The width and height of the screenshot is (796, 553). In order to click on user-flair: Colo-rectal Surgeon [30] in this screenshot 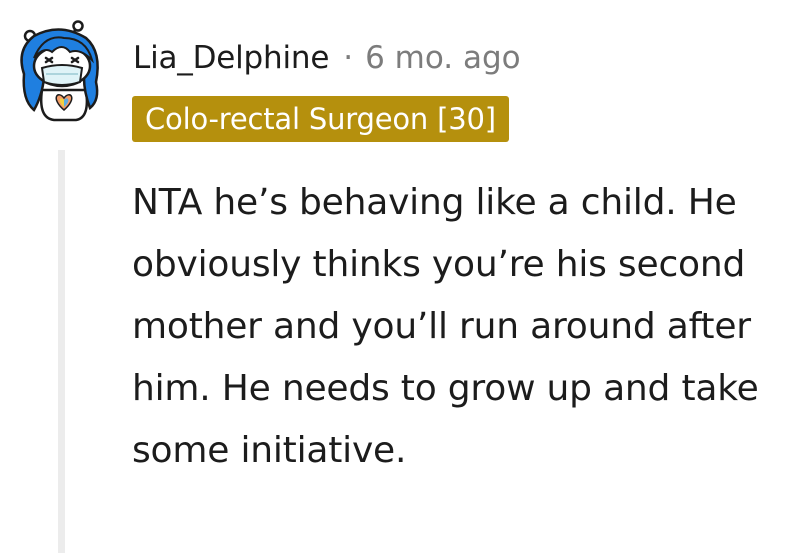, I will do `click(320, 119)`.